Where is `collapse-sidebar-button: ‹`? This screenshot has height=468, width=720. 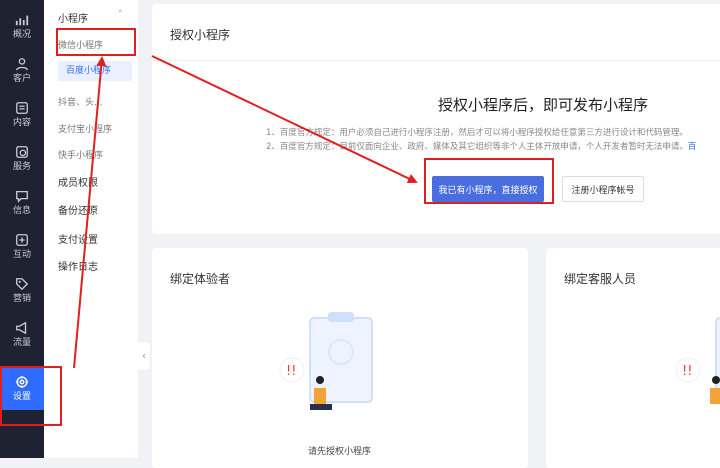 collapse-sidebar-button: ‹ is located at coordinates (144, 356).